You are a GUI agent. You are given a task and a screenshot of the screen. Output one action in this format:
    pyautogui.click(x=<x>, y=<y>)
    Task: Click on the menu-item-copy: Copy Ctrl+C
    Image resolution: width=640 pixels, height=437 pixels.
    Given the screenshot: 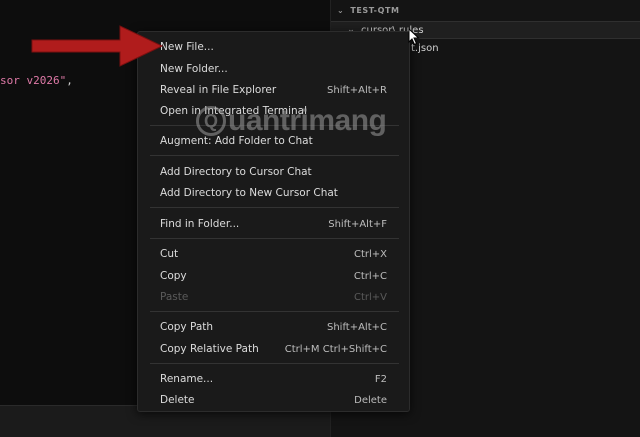 What is the action you would take?
    pyautogui.click(x=274, y=276)
    